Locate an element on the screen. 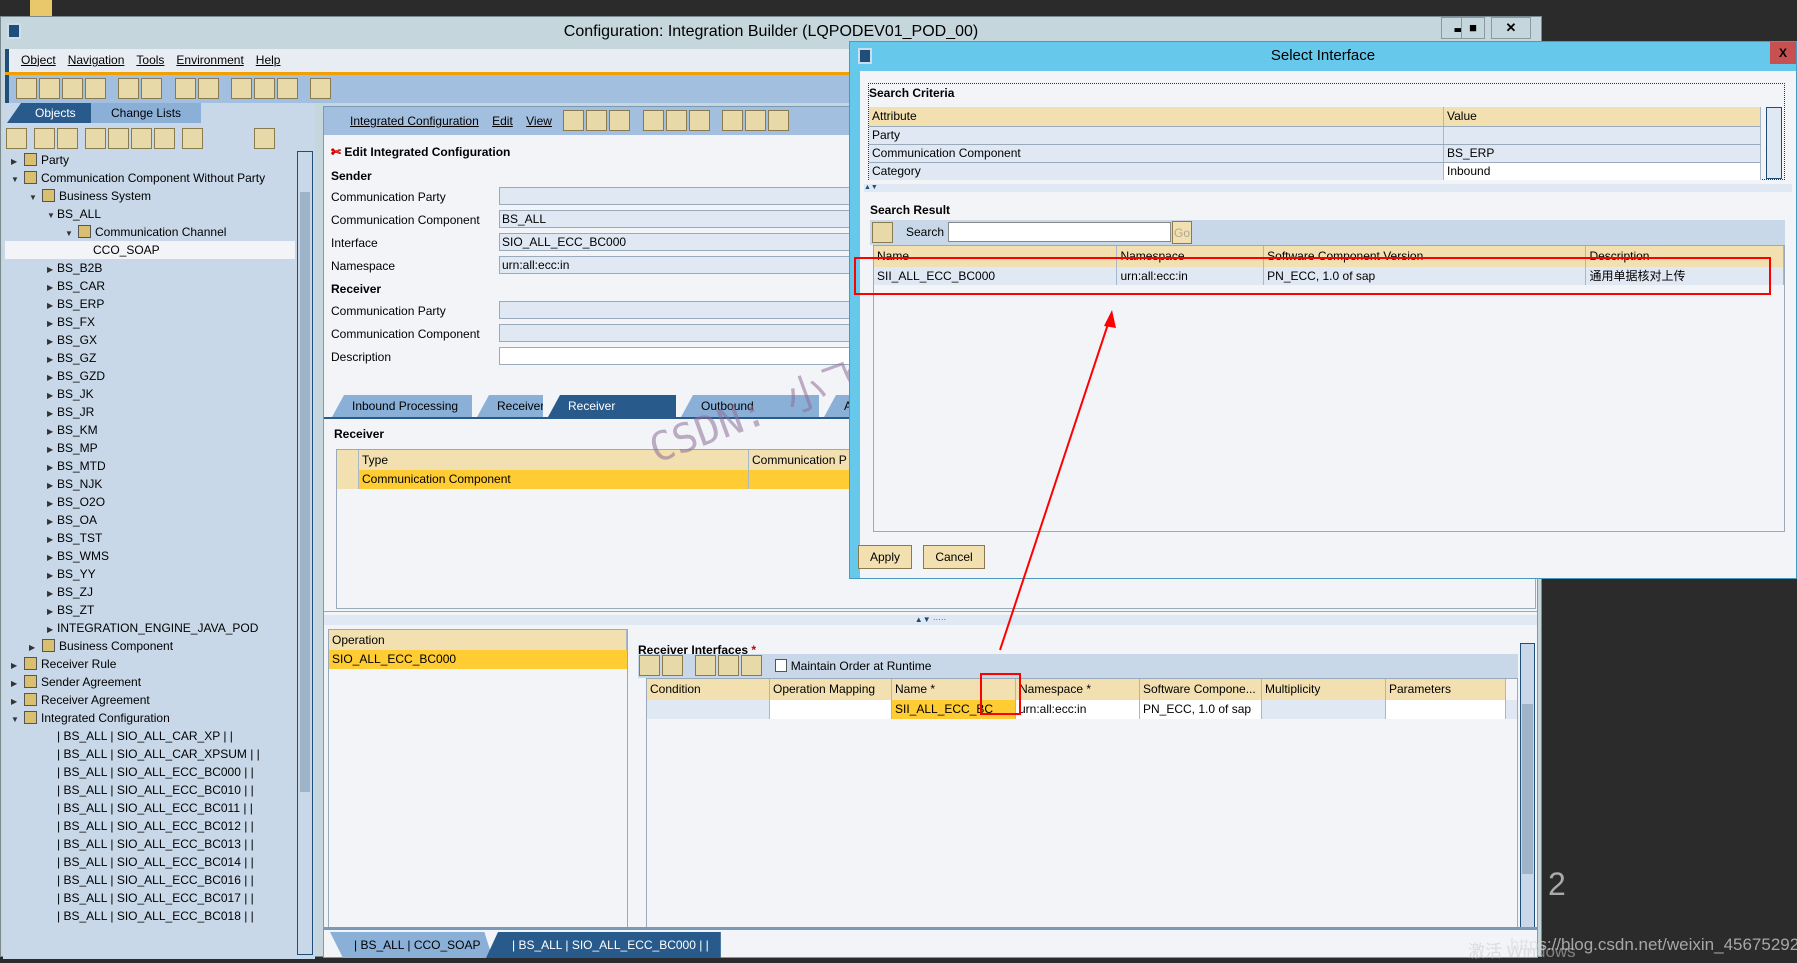  open-folder-icon is located at coordinates (752, 665).